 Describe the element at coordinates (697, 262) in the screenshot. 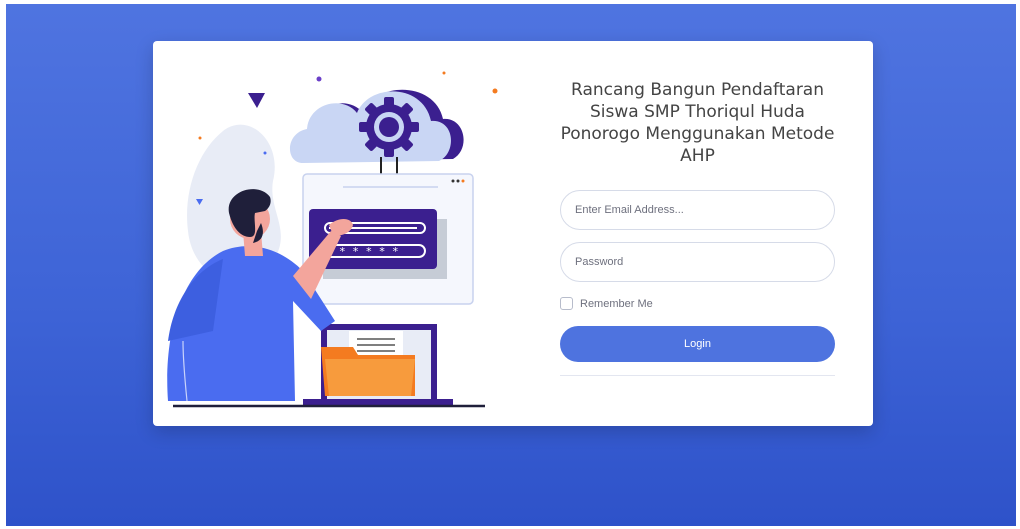

I see `password-input` at that location.